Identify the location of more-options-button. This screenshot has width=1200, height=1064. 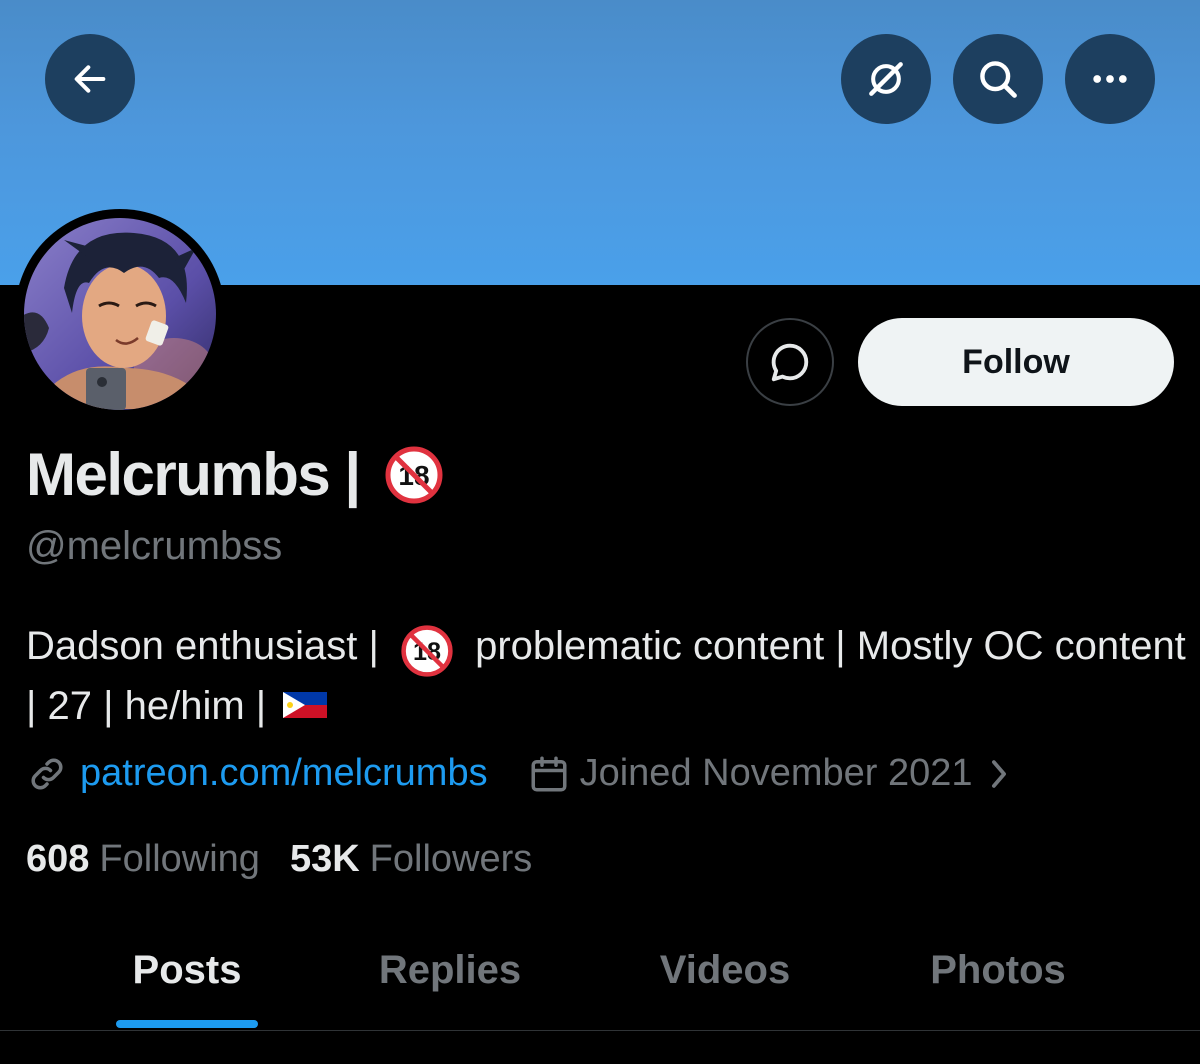
(1110, 79).